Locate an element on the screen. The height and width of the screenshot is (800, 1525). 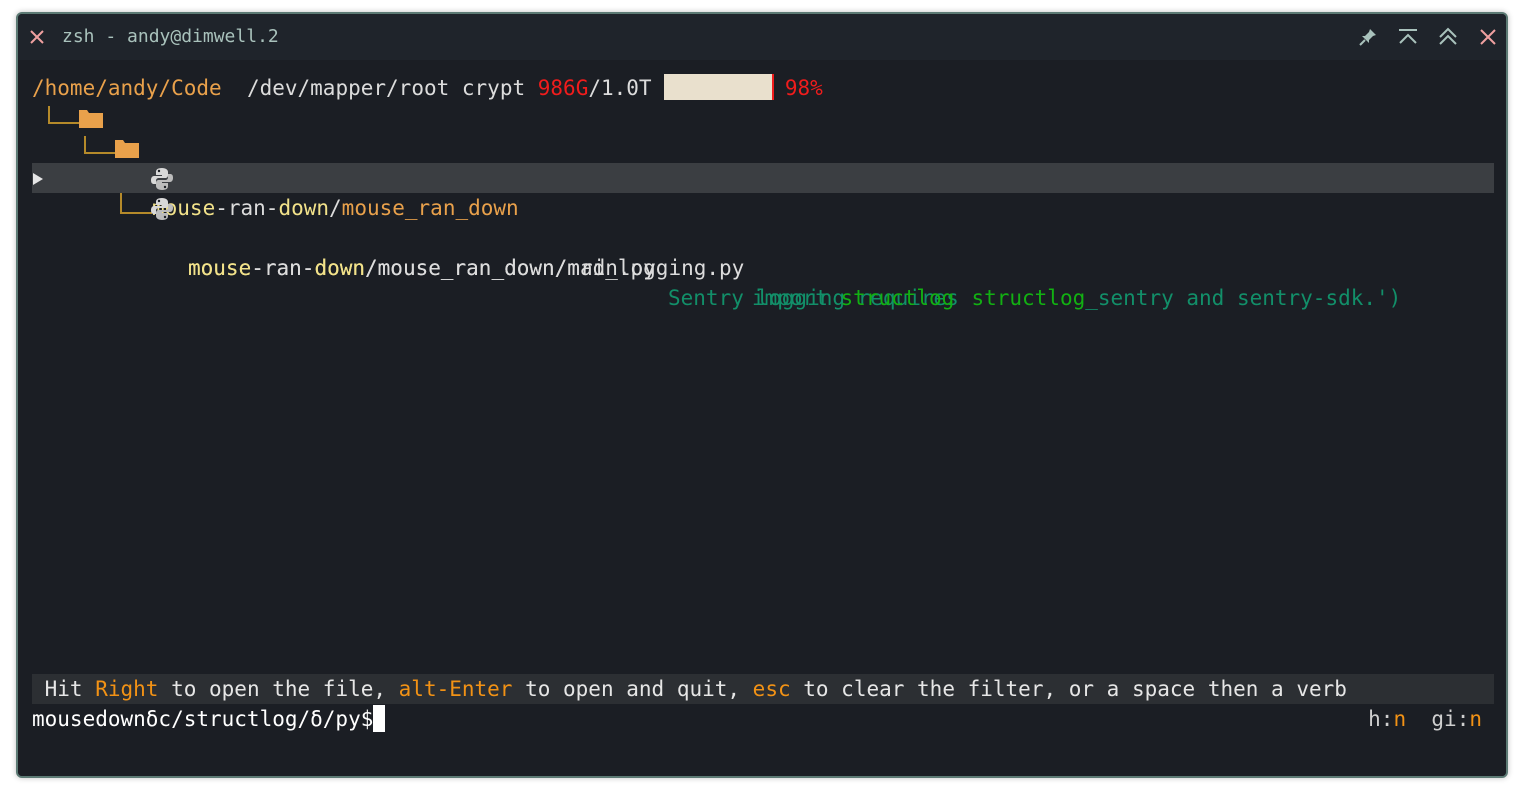
key-hint: Right is located at coordinates (127, 689).